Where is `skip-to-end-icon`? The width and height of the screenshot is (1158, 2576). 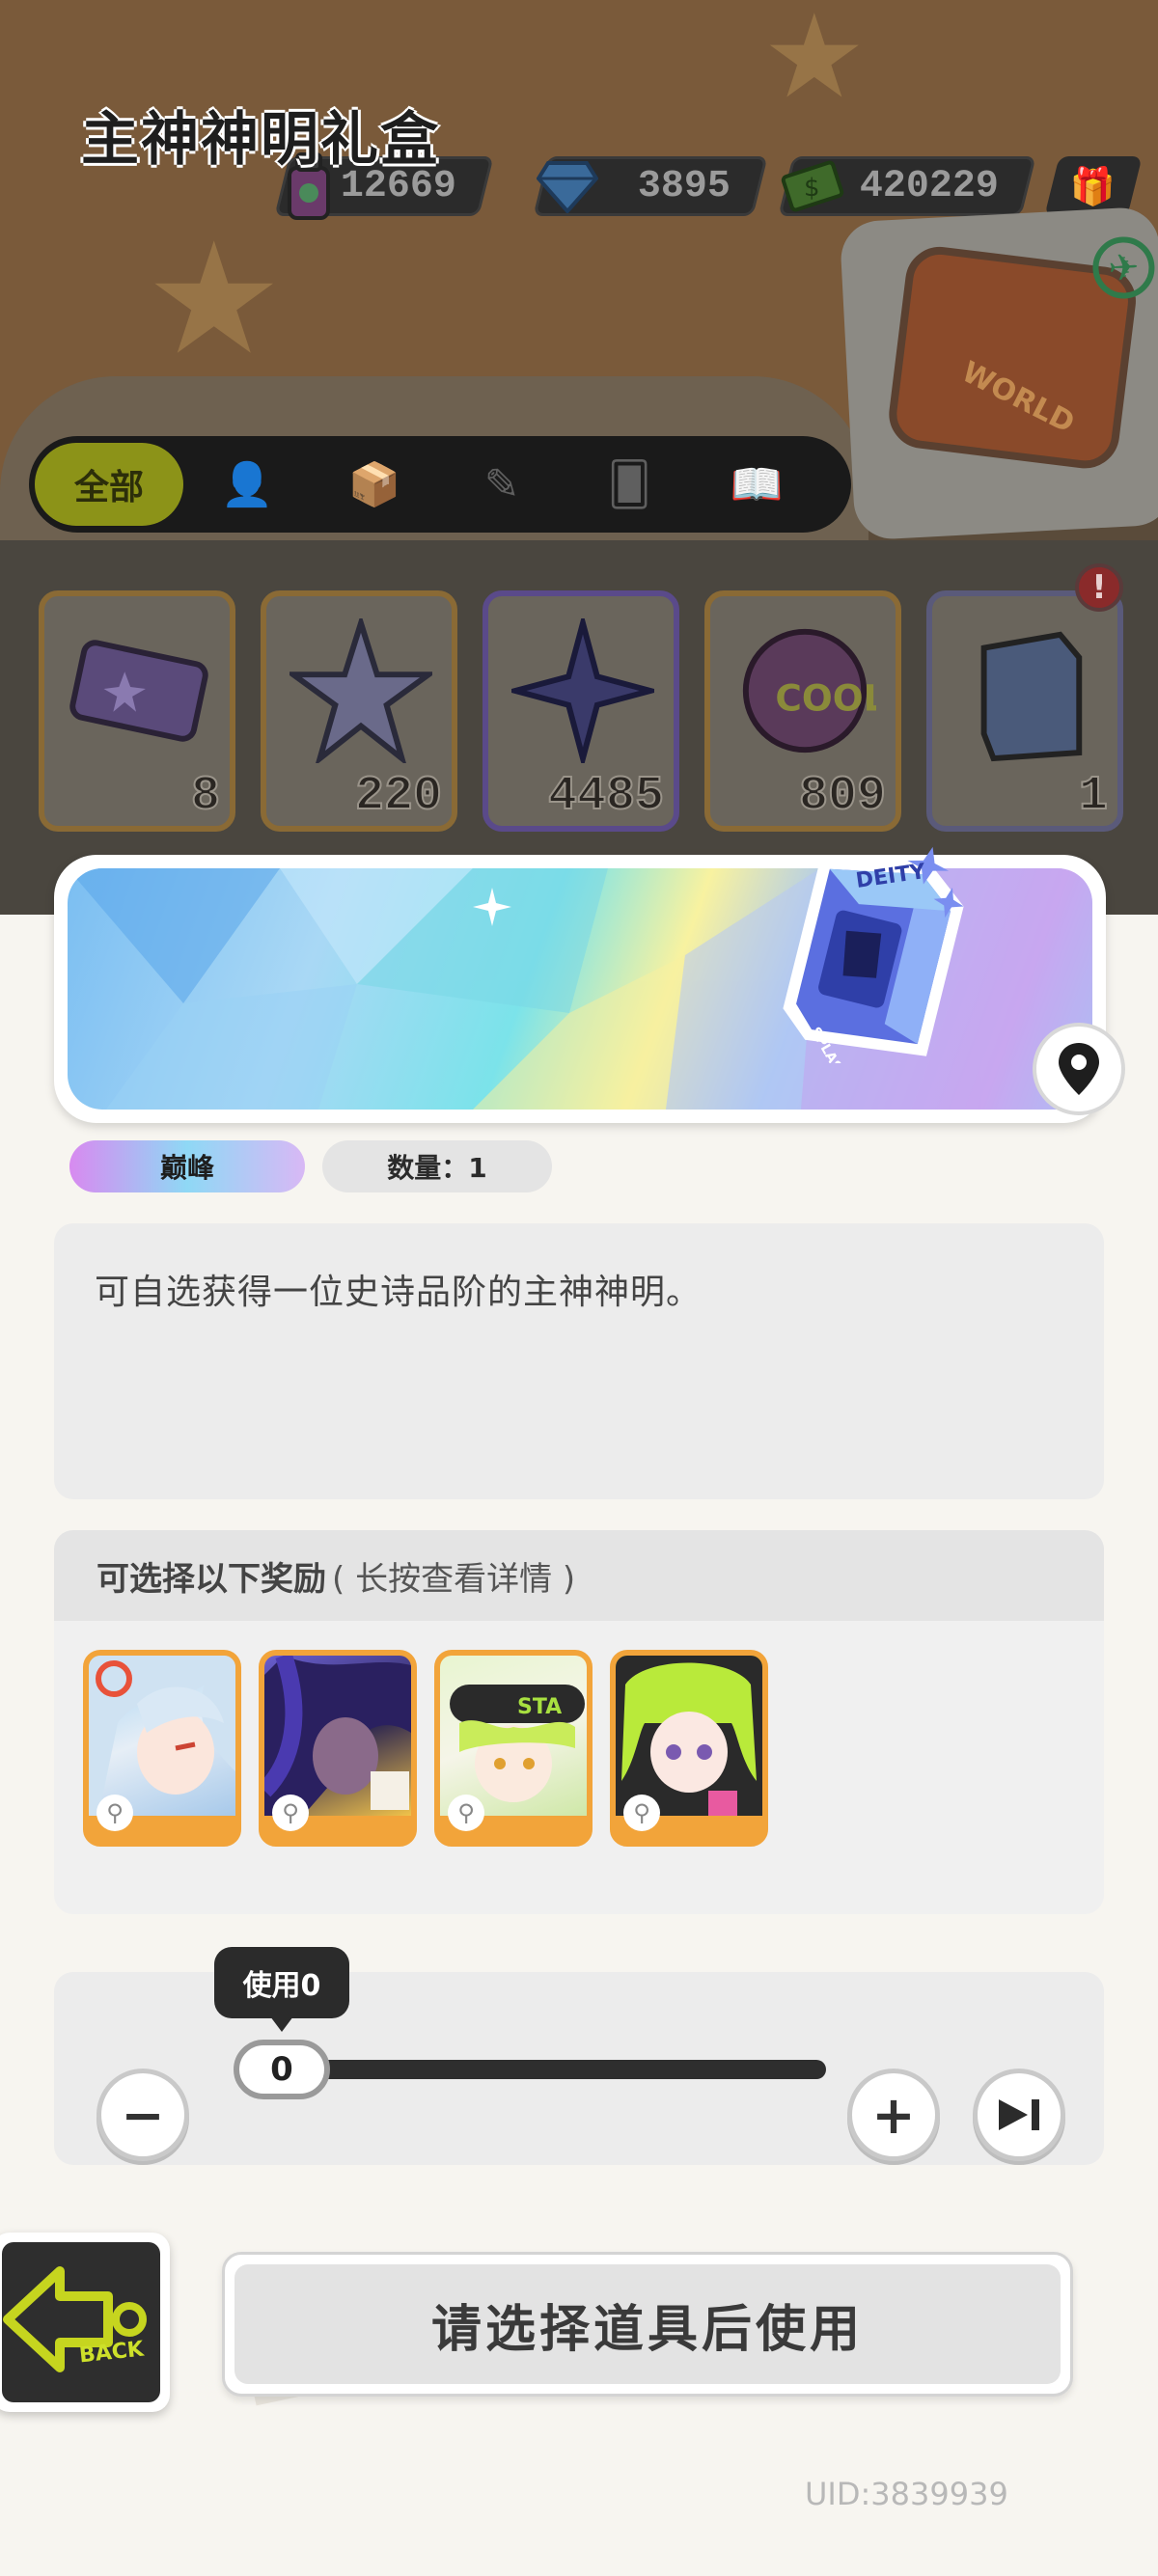 skip-to-end-icon is located at coordinates (1019, 2114).